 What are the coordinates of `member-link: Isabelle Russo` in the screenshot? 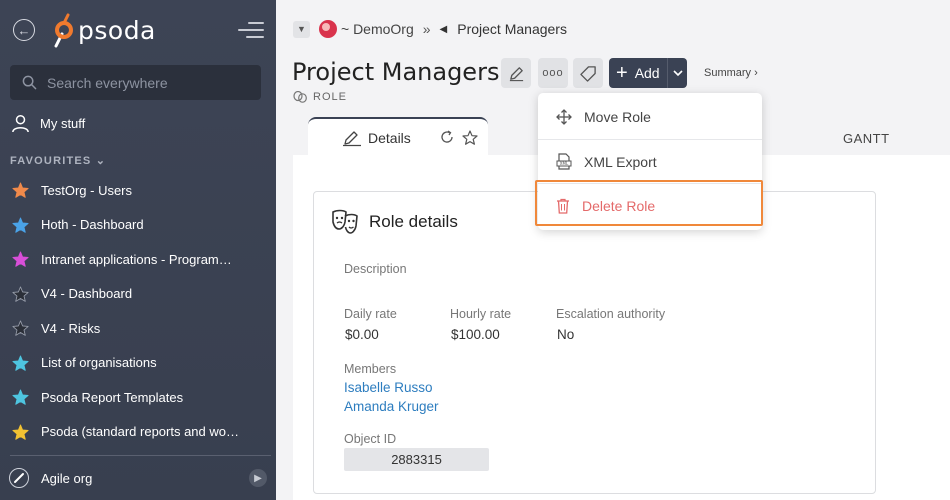 It's located at (388, 387).